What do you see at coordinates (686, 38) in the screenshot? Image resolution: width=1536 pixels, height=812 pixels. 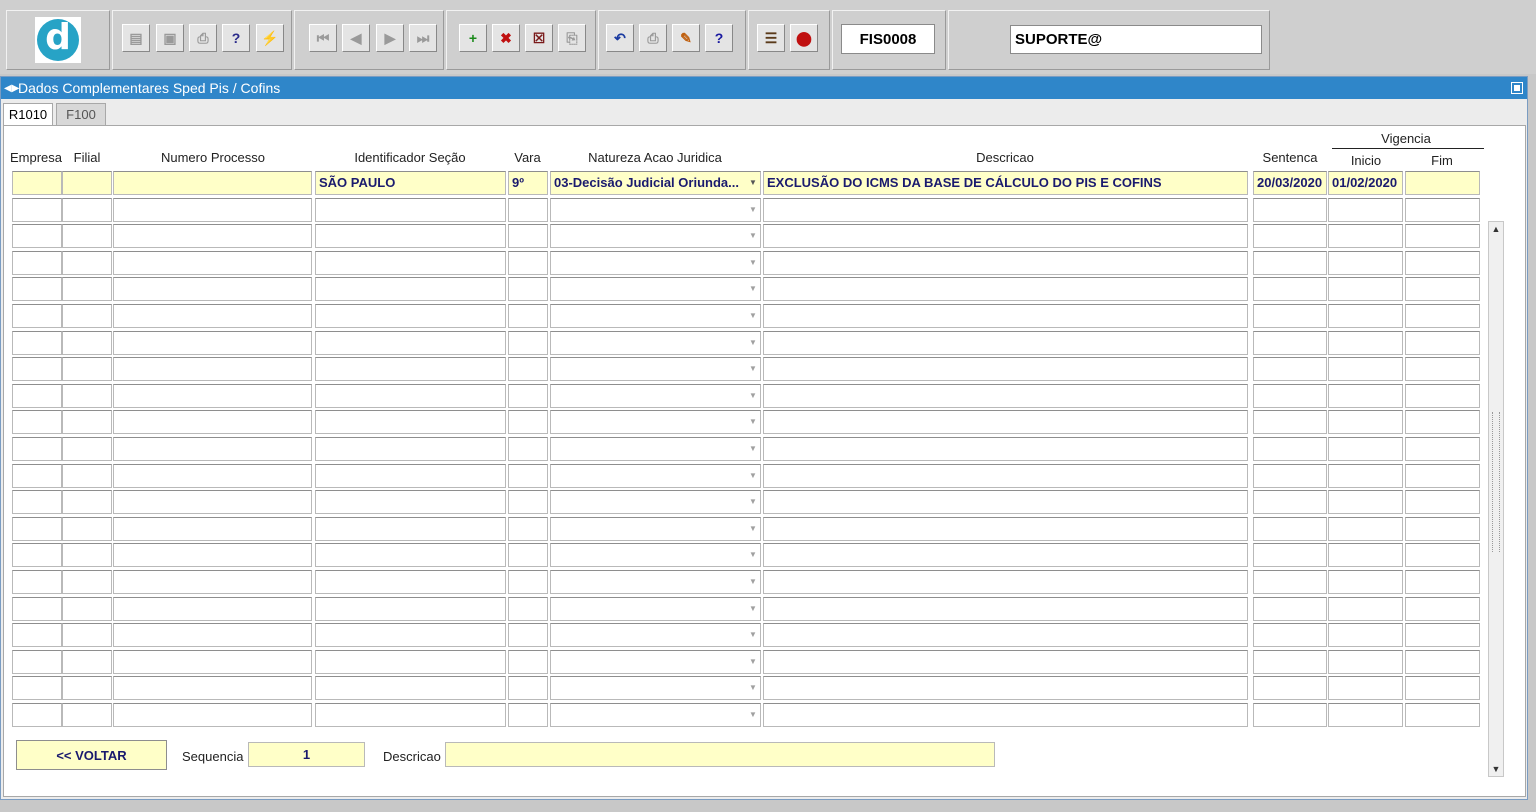 I see `edit-button: ✎` at bounding box center [686, 38].